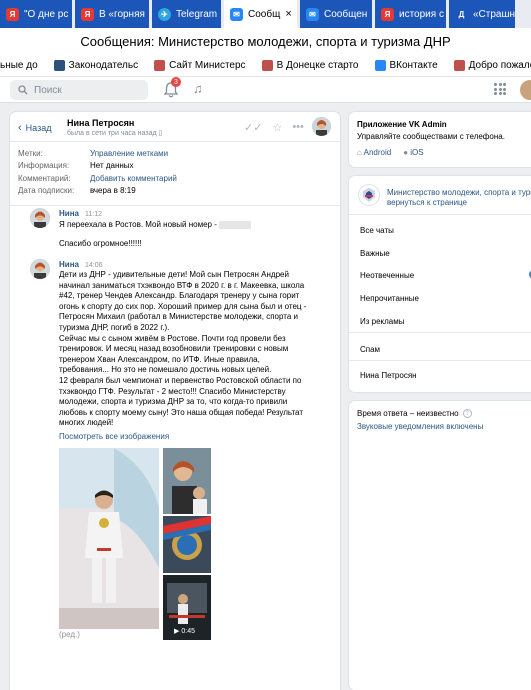  I want to click on close-tab-icon: ×, so click(288, 14).